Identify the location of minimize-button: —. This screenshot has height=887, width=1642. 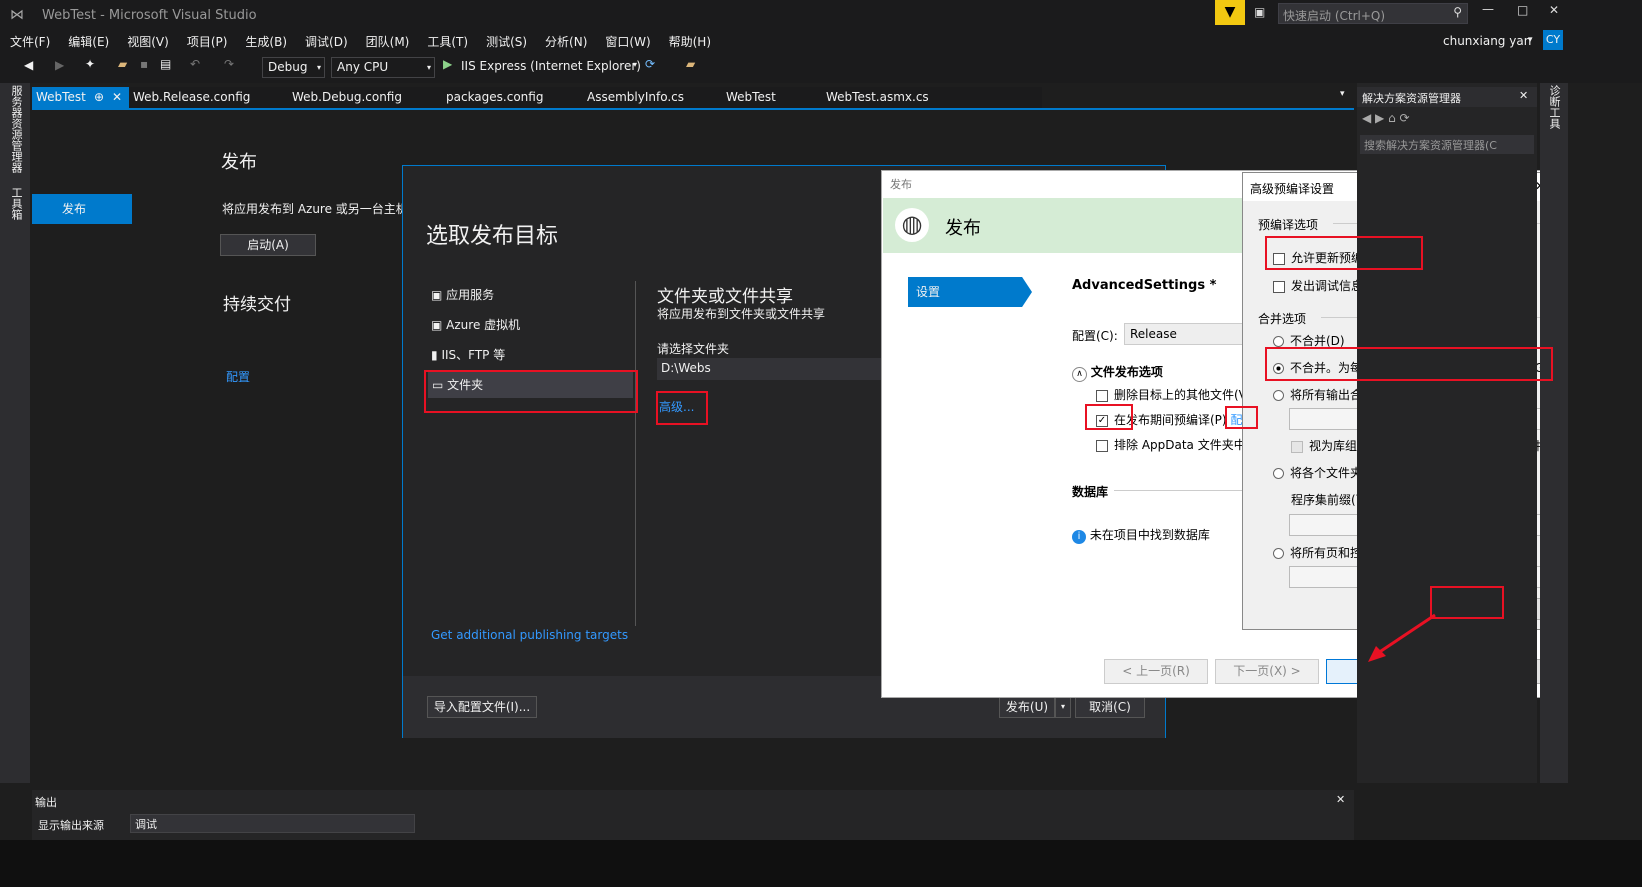
(1488, 9).